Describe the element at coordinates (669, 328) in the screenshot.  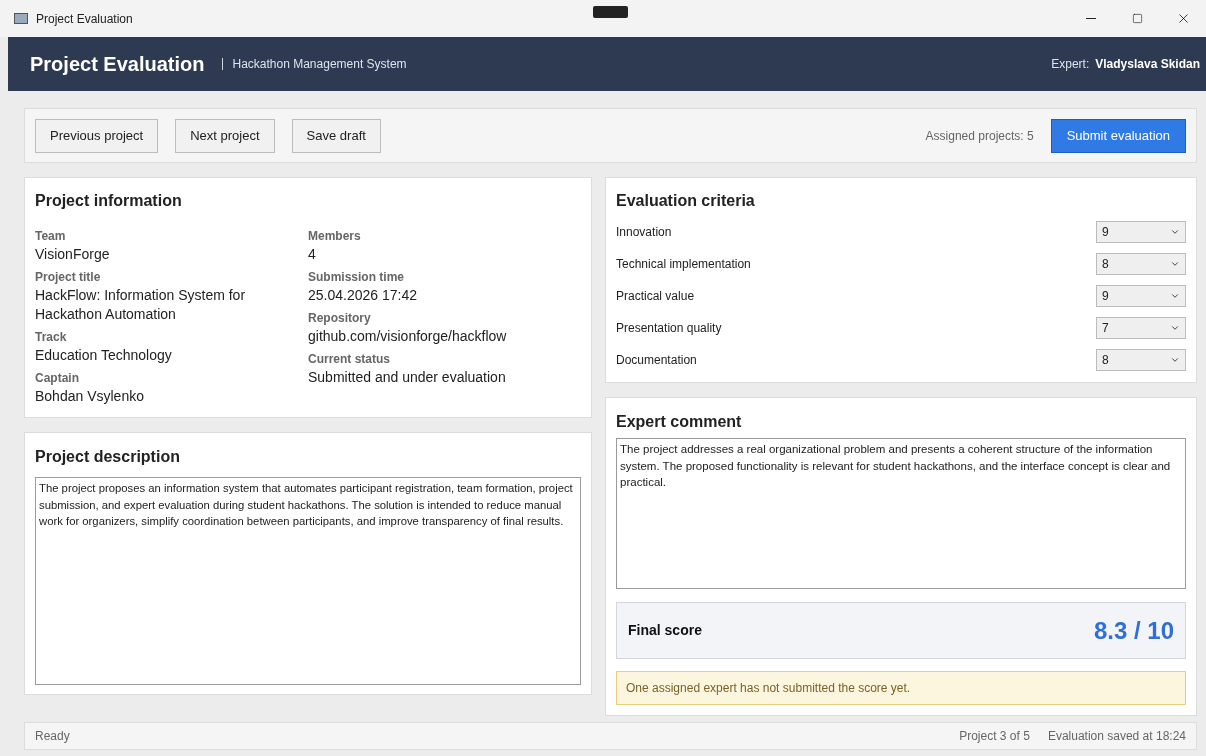
I see `criterion-label: Presentation quality` at that location.